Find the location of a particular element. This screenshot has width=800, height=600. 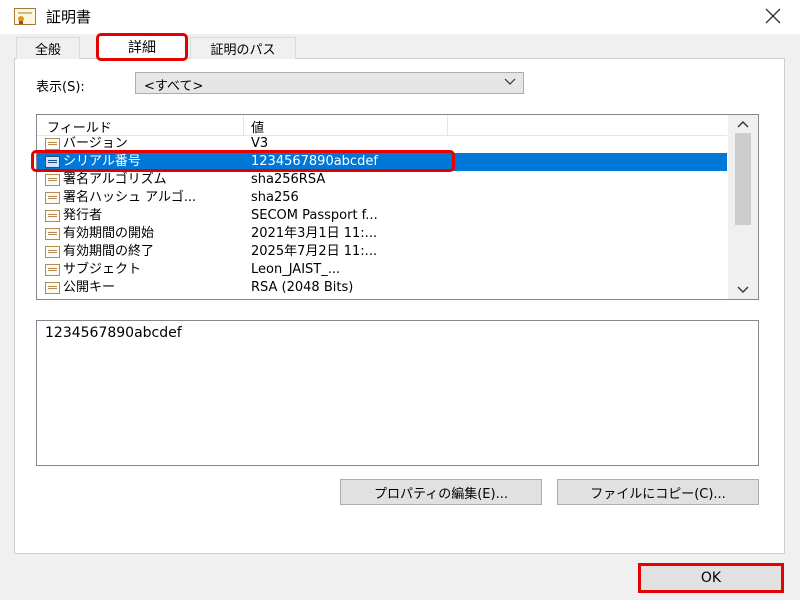

row-value: sha256RSA is located at coordinates (288, 179).